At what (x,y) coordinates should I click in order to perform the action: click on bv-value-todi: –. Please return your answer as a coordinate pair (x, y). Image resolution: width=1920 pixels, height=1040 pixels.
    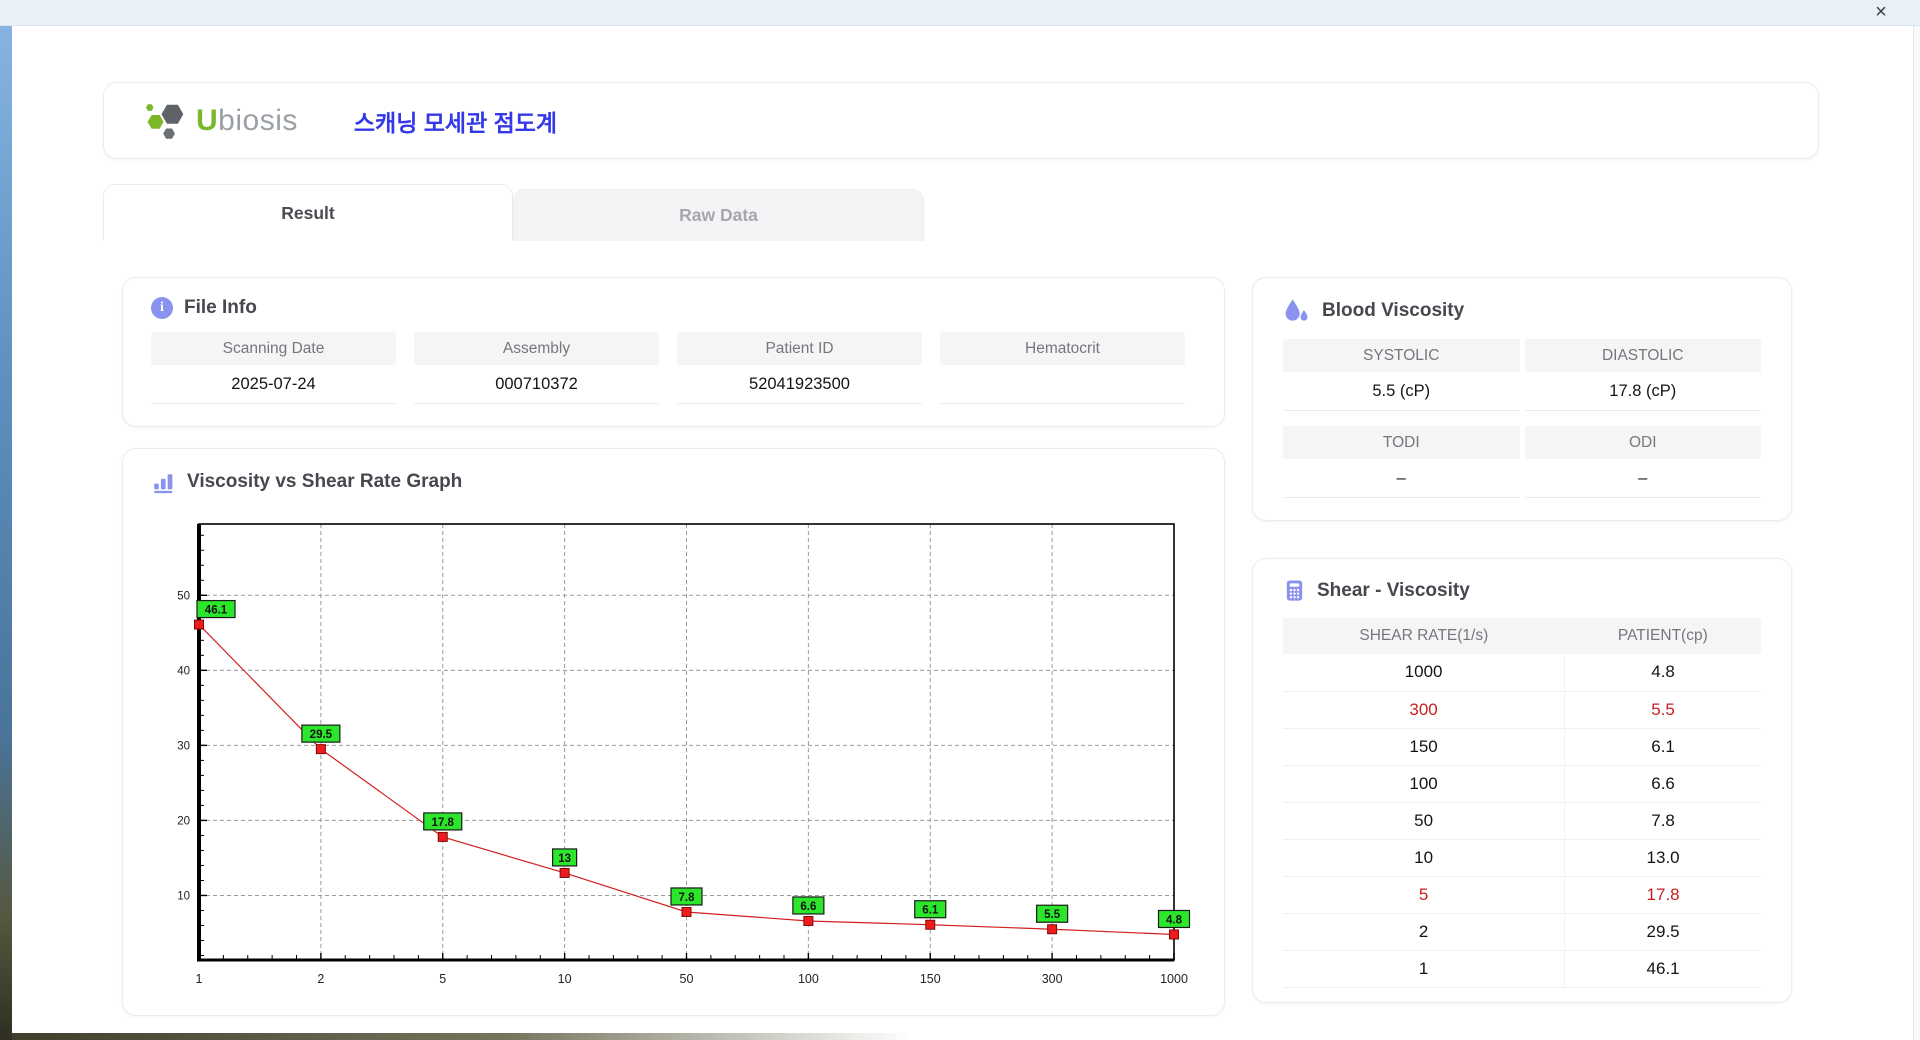
    Looking at the image, I should click on (1401, 478).